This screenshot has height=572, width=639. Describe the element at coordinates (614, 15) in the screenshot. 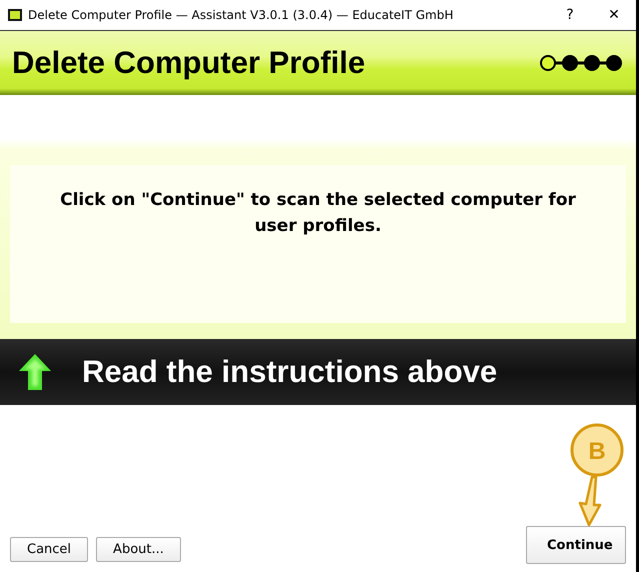

I see `close-button: ✕` at that location.